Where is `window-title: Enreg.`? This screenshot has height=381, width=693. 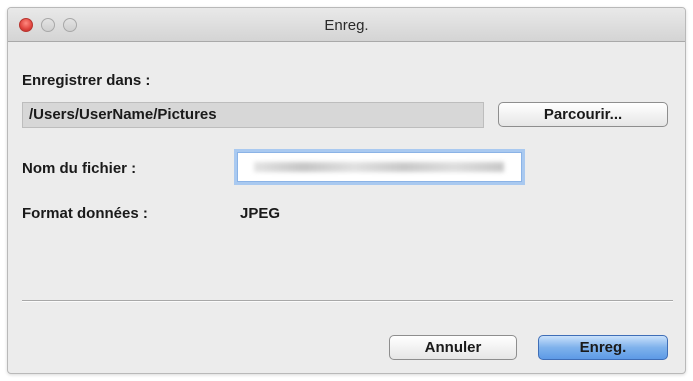
window-title: Enreg. is located at coordinates (346, 25).